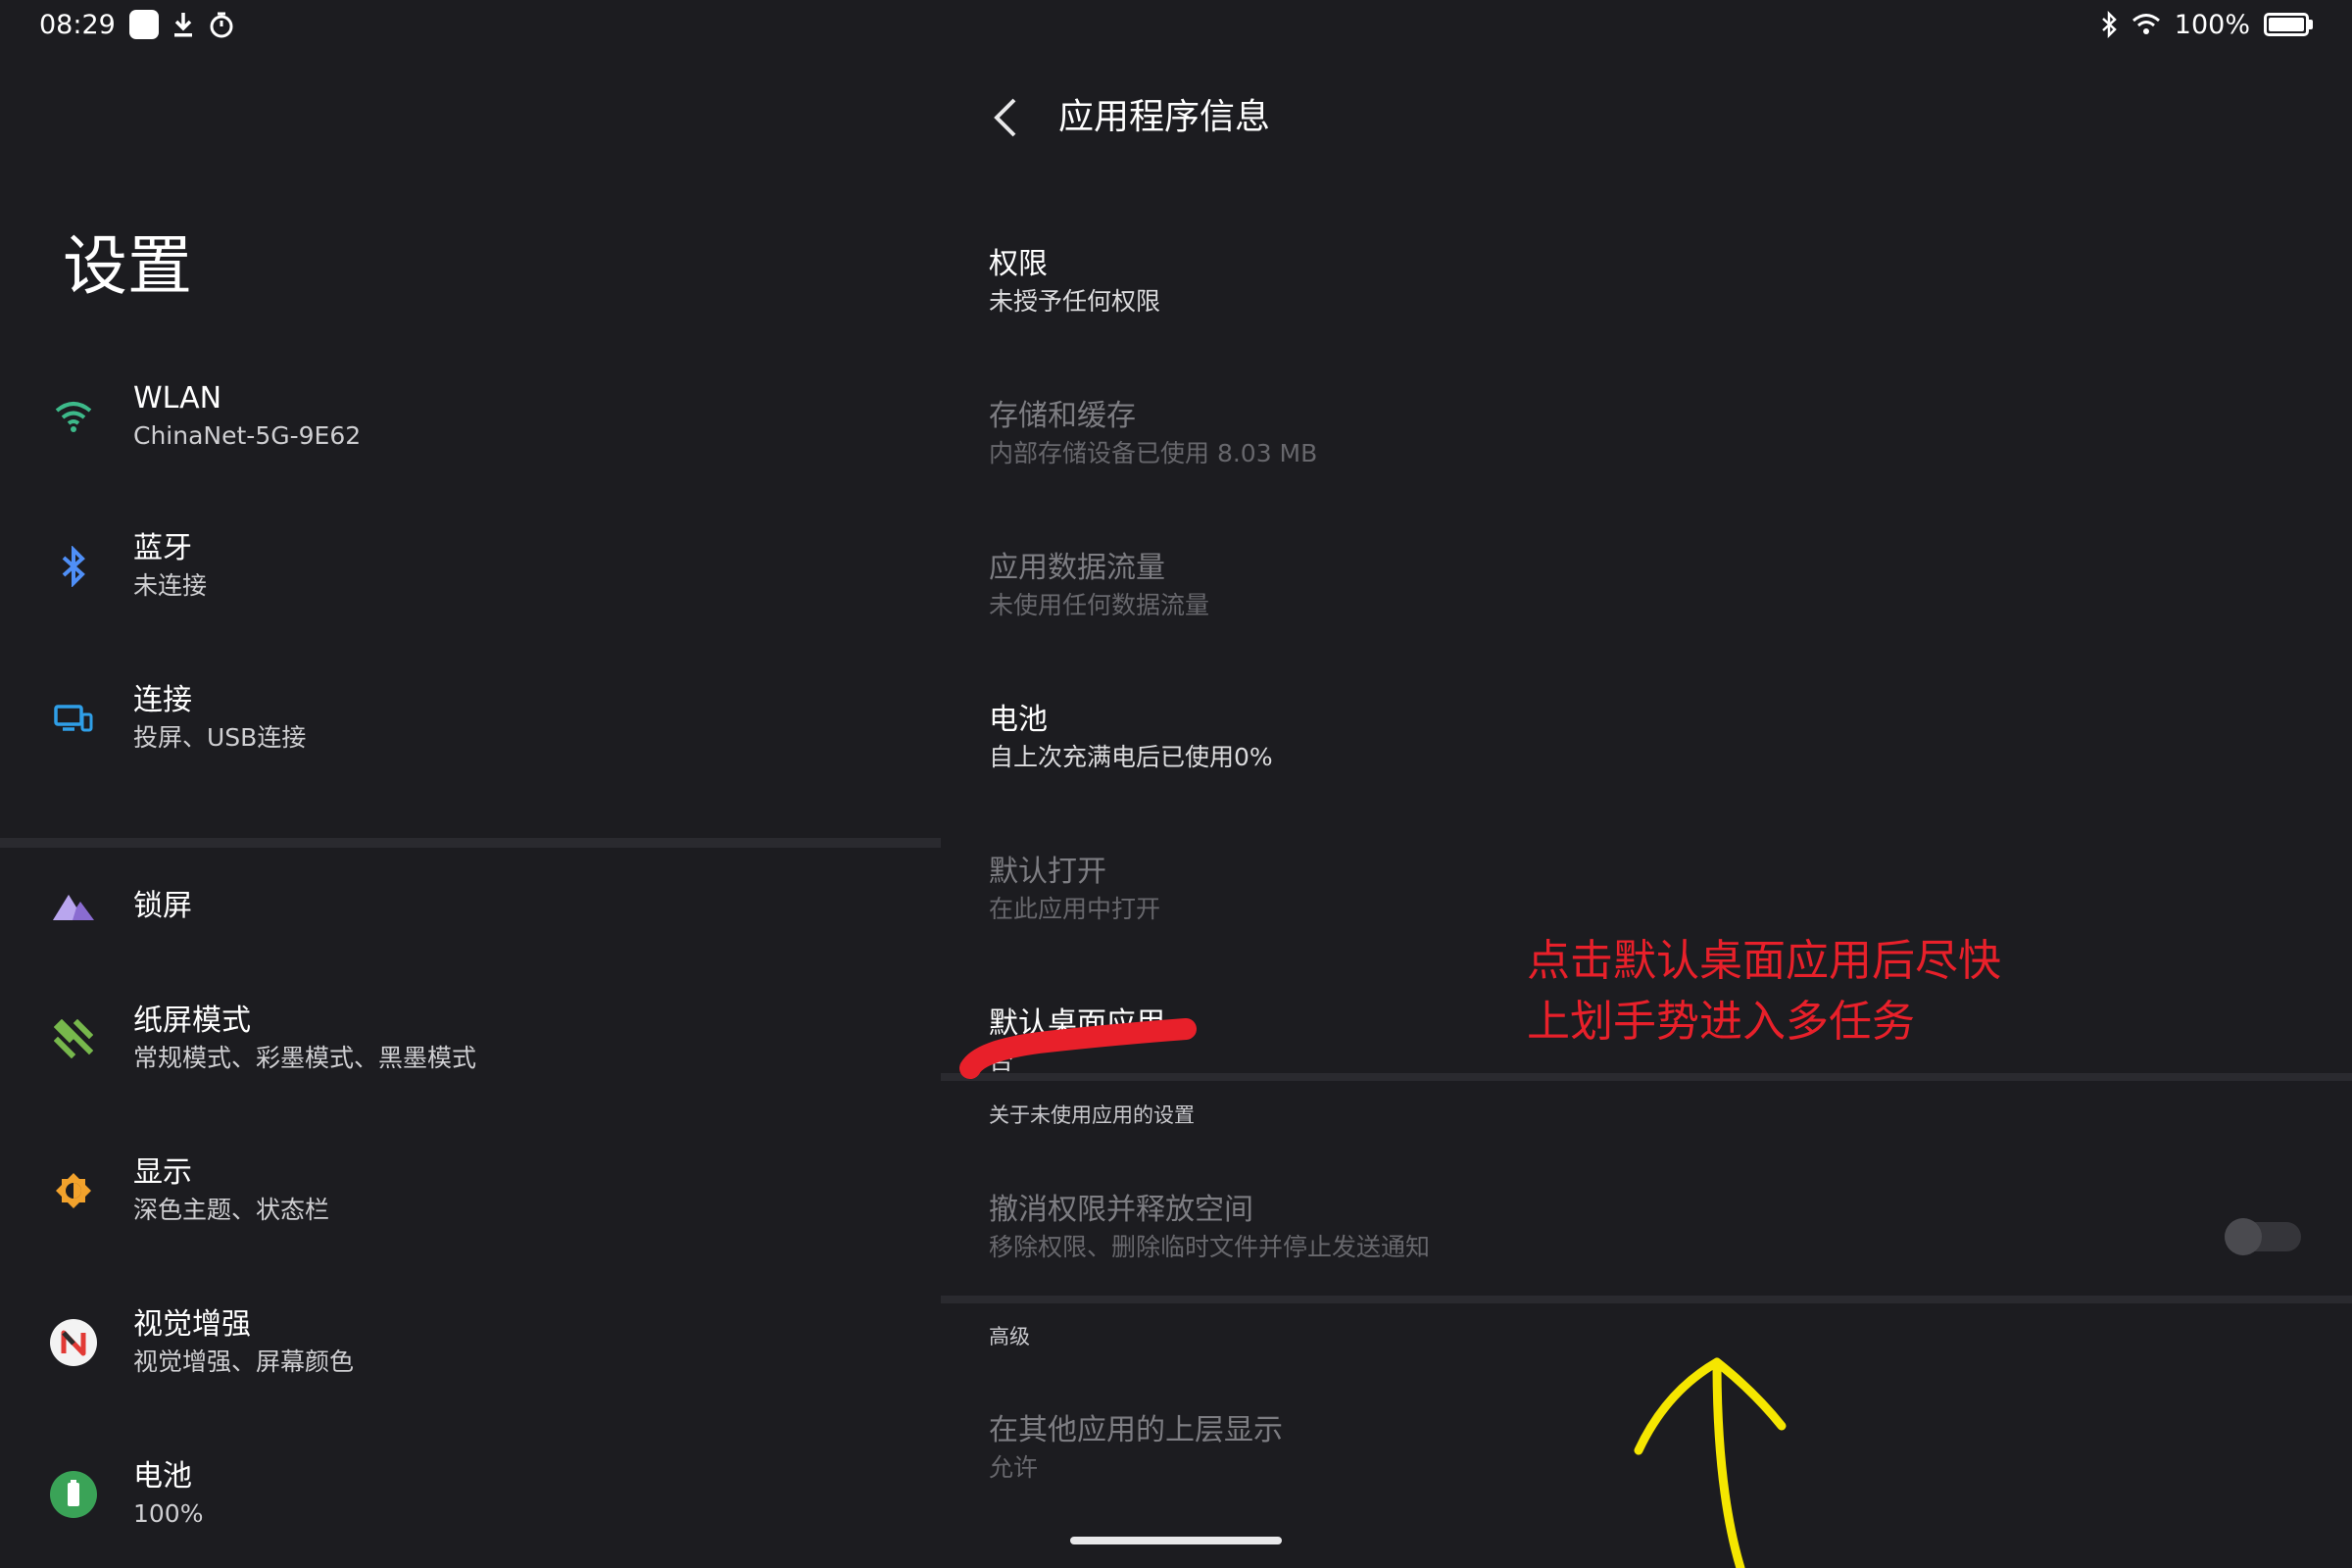  Describe the element at coordinates (1210, 1247) in the screenshot. I see `info-item-subtitle: 移除权限、删除临时文件并停止发送通知` at that location.